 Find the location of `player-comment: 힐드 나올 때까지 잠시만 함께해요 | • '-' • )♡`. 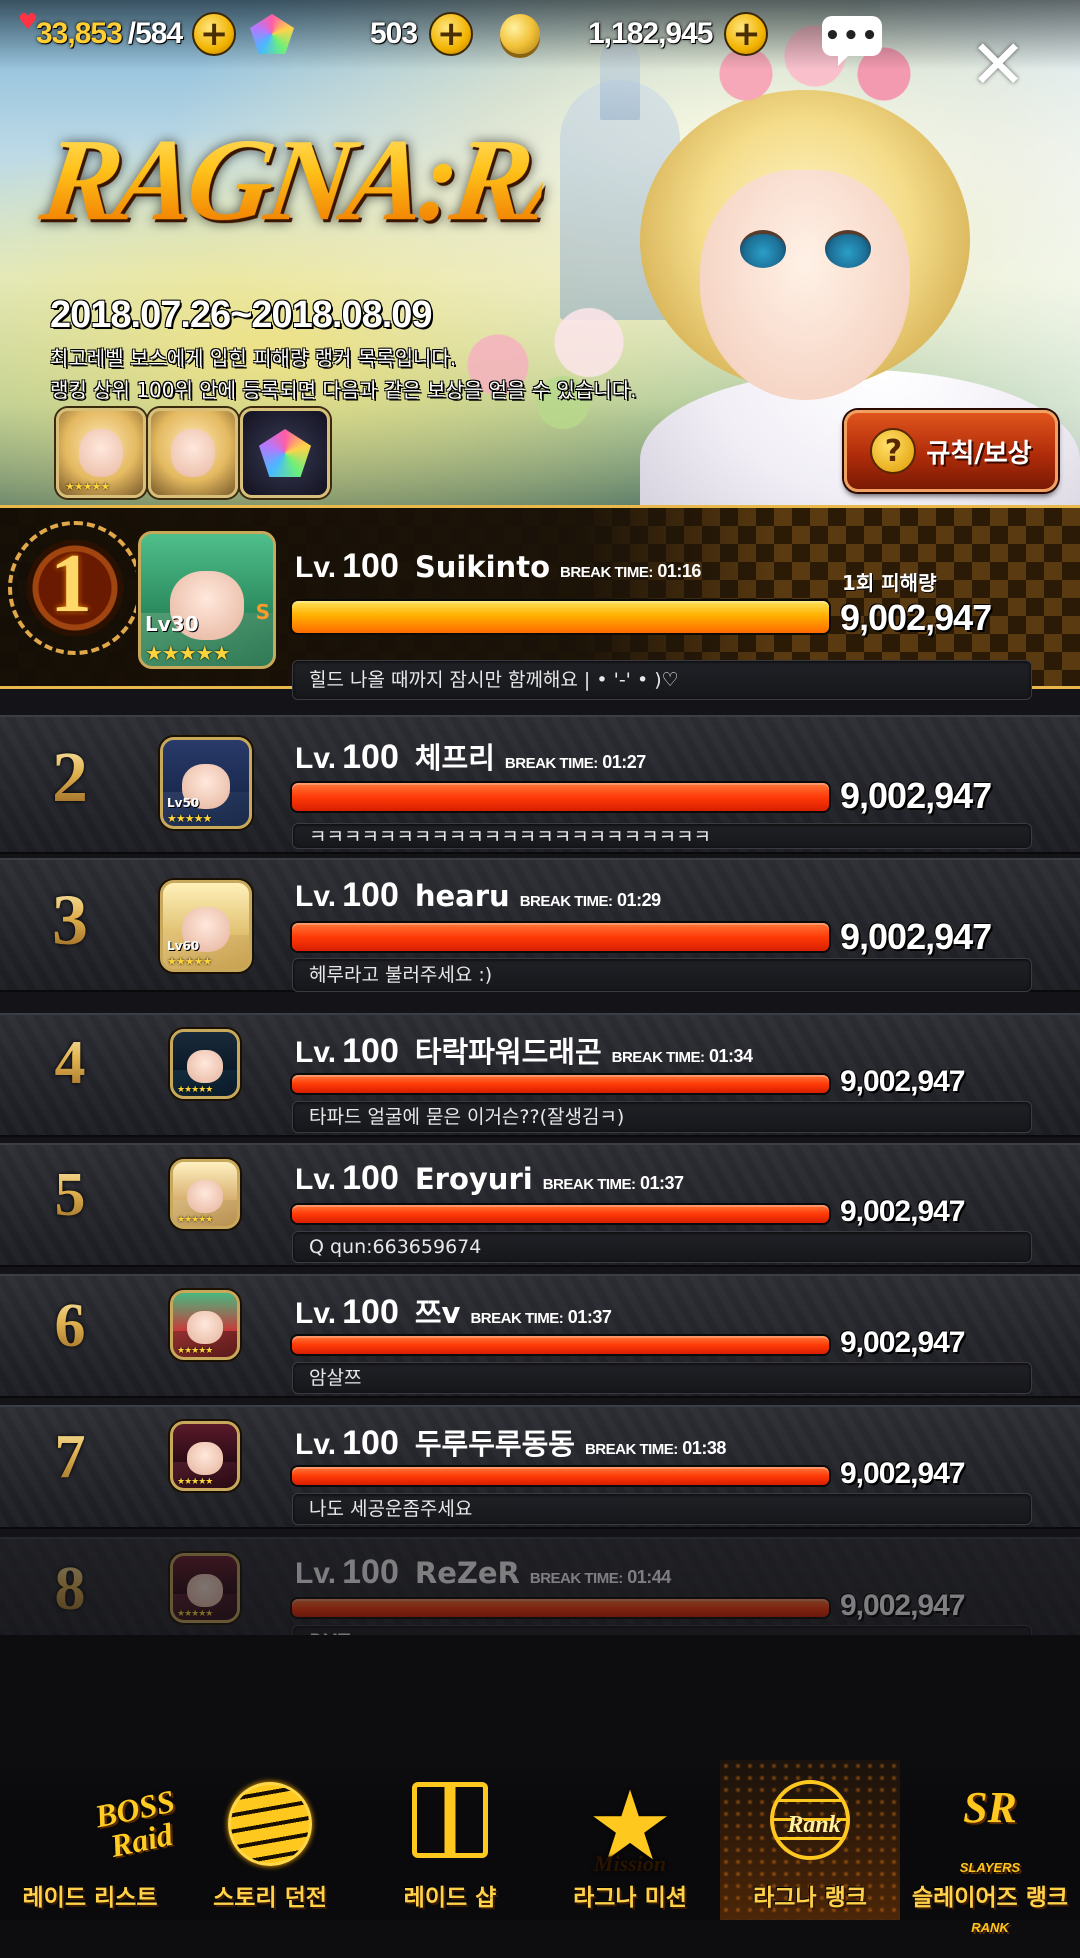

player-comment: 힐드 나올 때까지 잠시만 함께해요 | • '-' • )♡ is located at coordinates (662, 680).